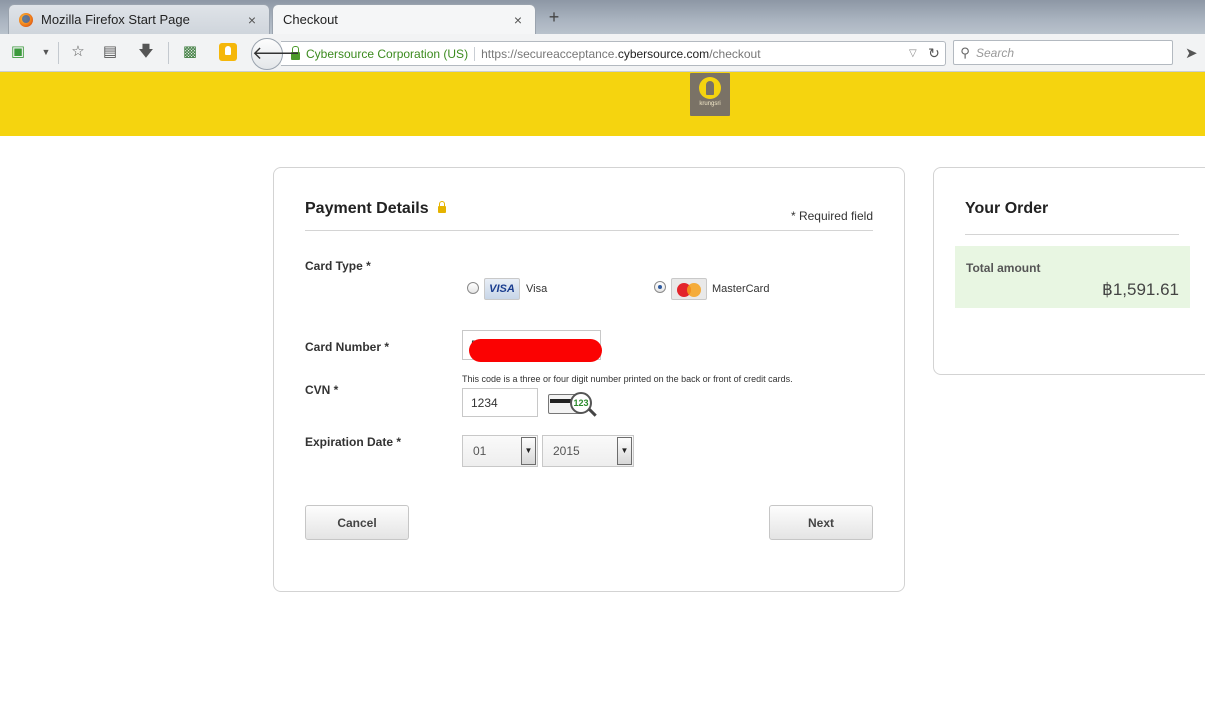 The width and height of the screenshot is (1205, 720). What do you see at coordinates (110, 52) in the screenshot?
I see `reading-list-icon: ▤` at bounding box center [110, 52].